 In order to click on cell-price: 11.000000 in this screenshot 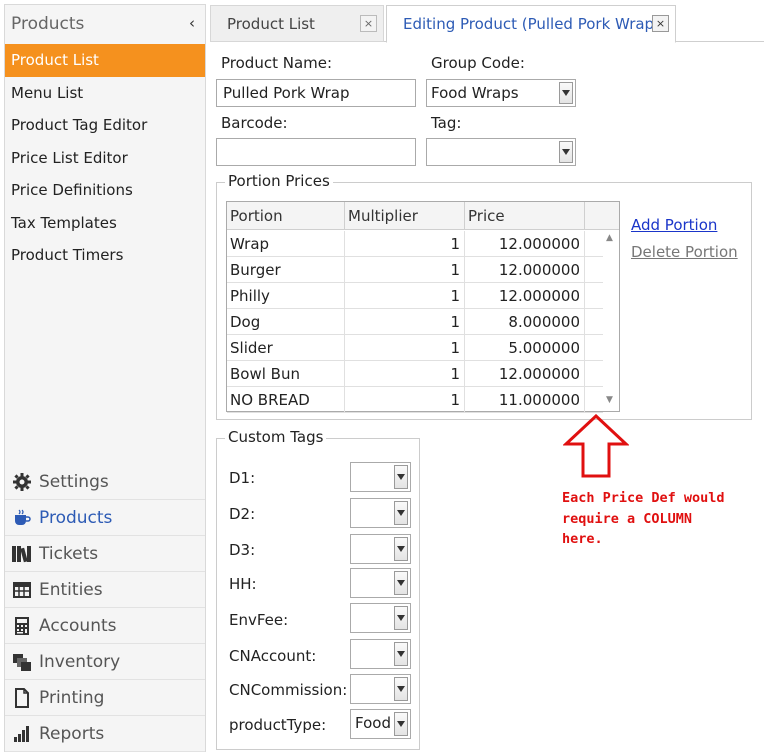, I will do `click(525, 400)`.